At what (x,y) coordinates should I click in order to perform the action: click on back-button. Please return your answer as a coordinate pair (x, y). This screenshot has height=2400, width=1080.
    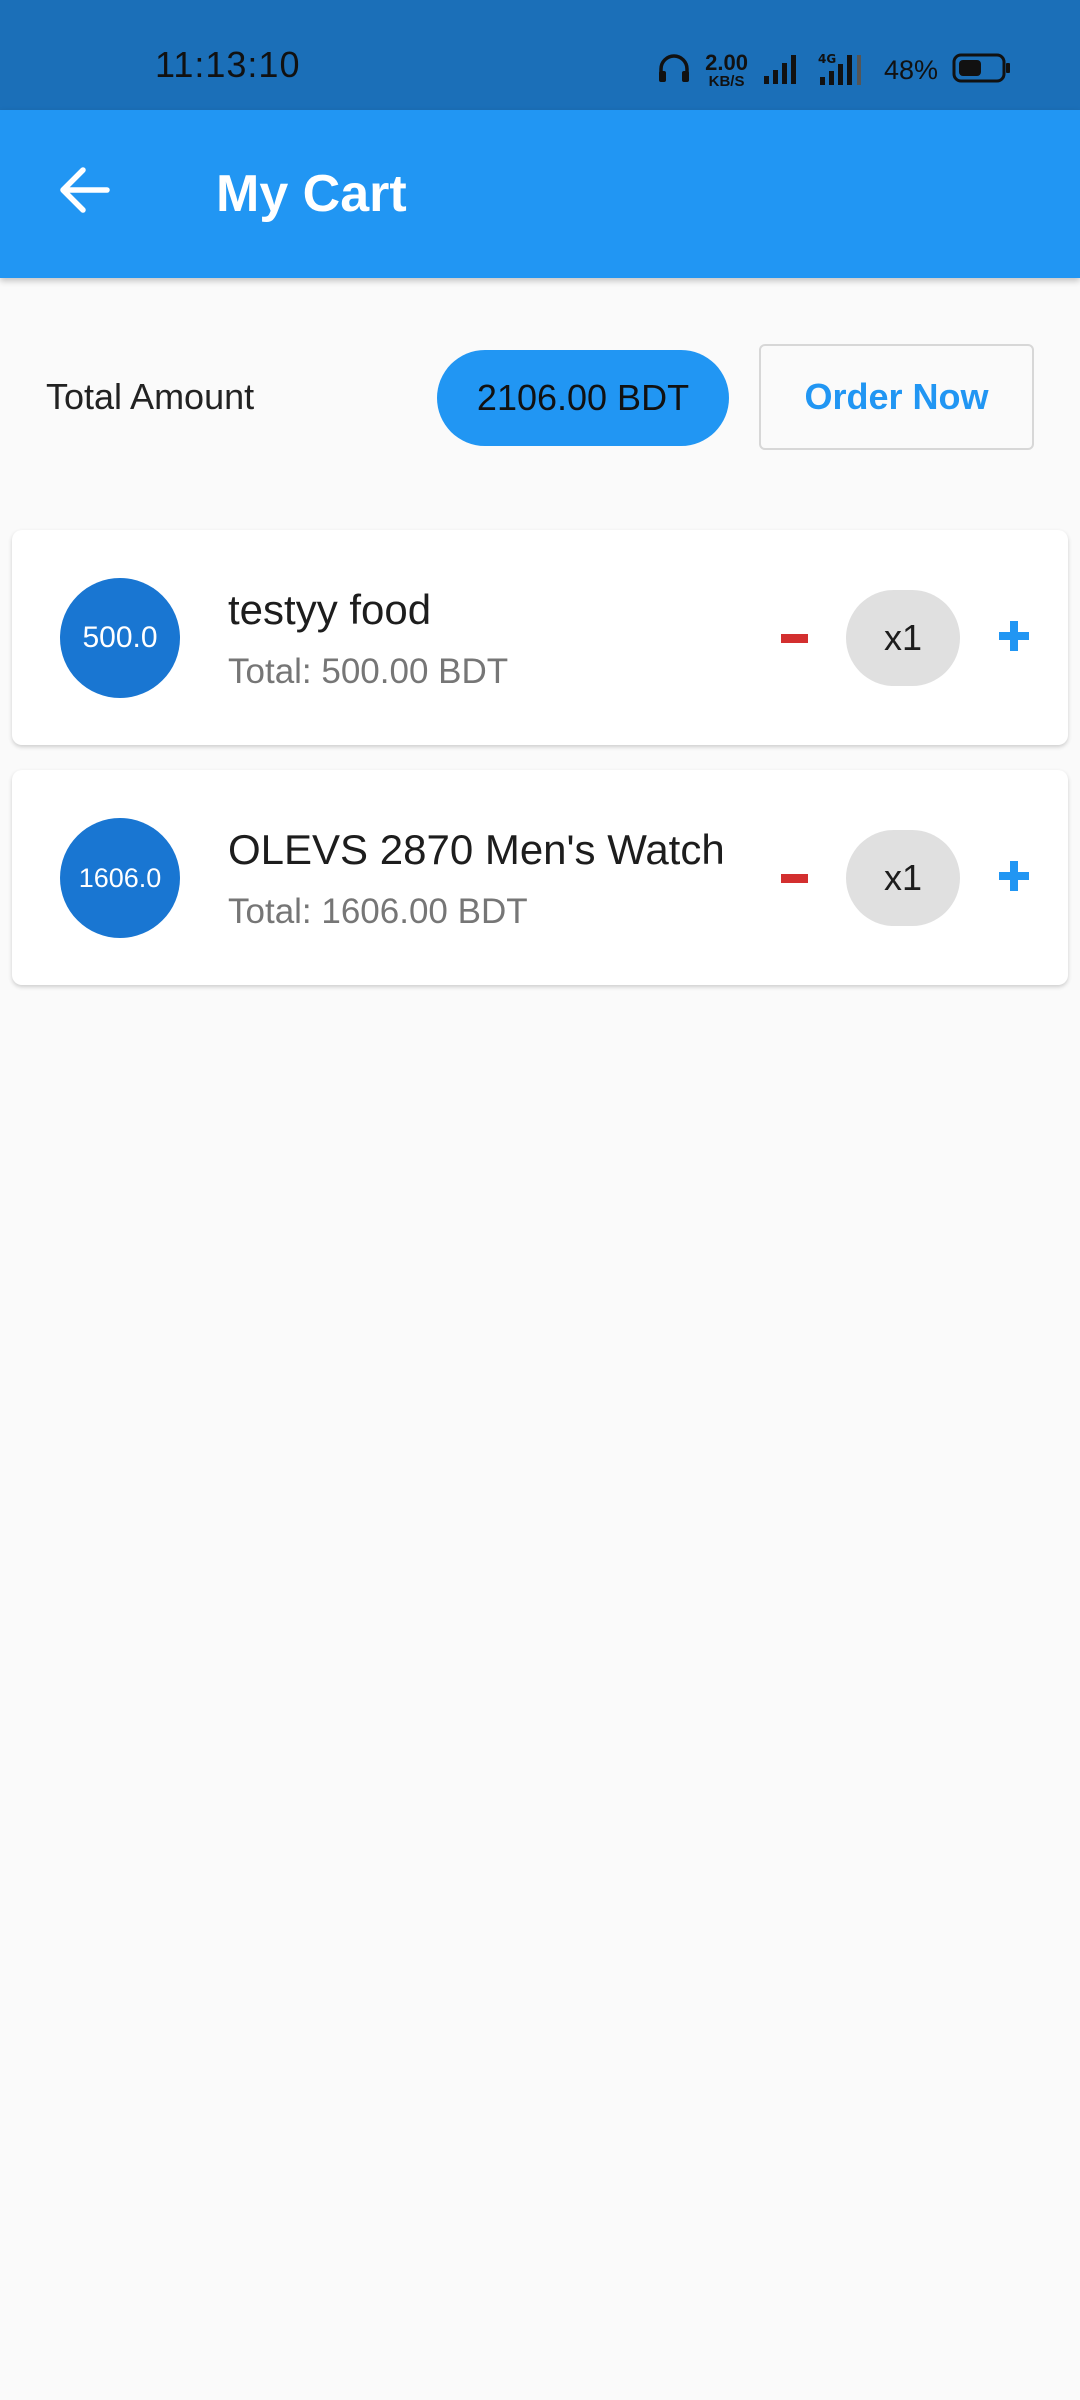
    Looking at the image, I should click on (84, 192).